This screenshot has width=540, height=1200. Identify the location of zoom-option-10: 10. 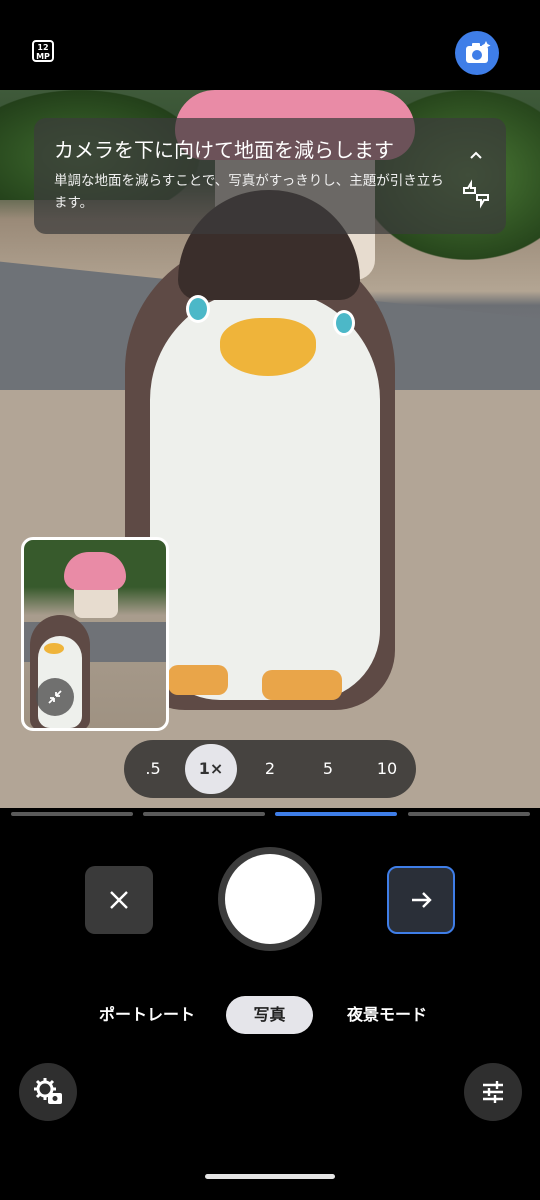
(387, 769).